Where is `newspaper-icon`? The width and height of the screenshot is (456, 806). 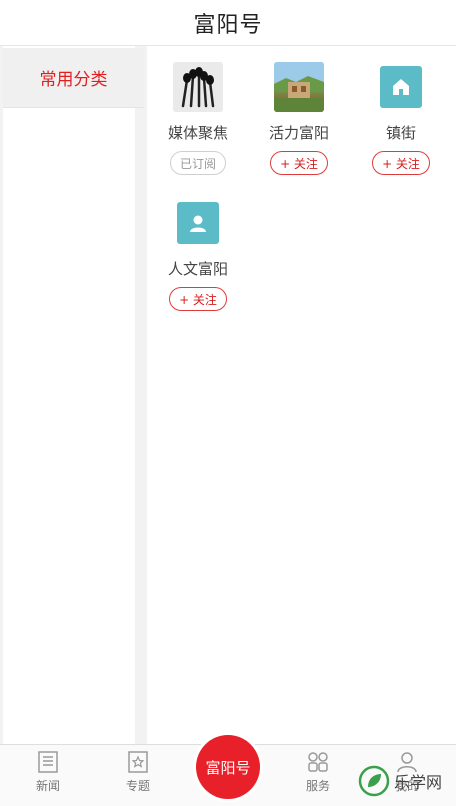
newspaper-icon is located at coordinates (48, 762).